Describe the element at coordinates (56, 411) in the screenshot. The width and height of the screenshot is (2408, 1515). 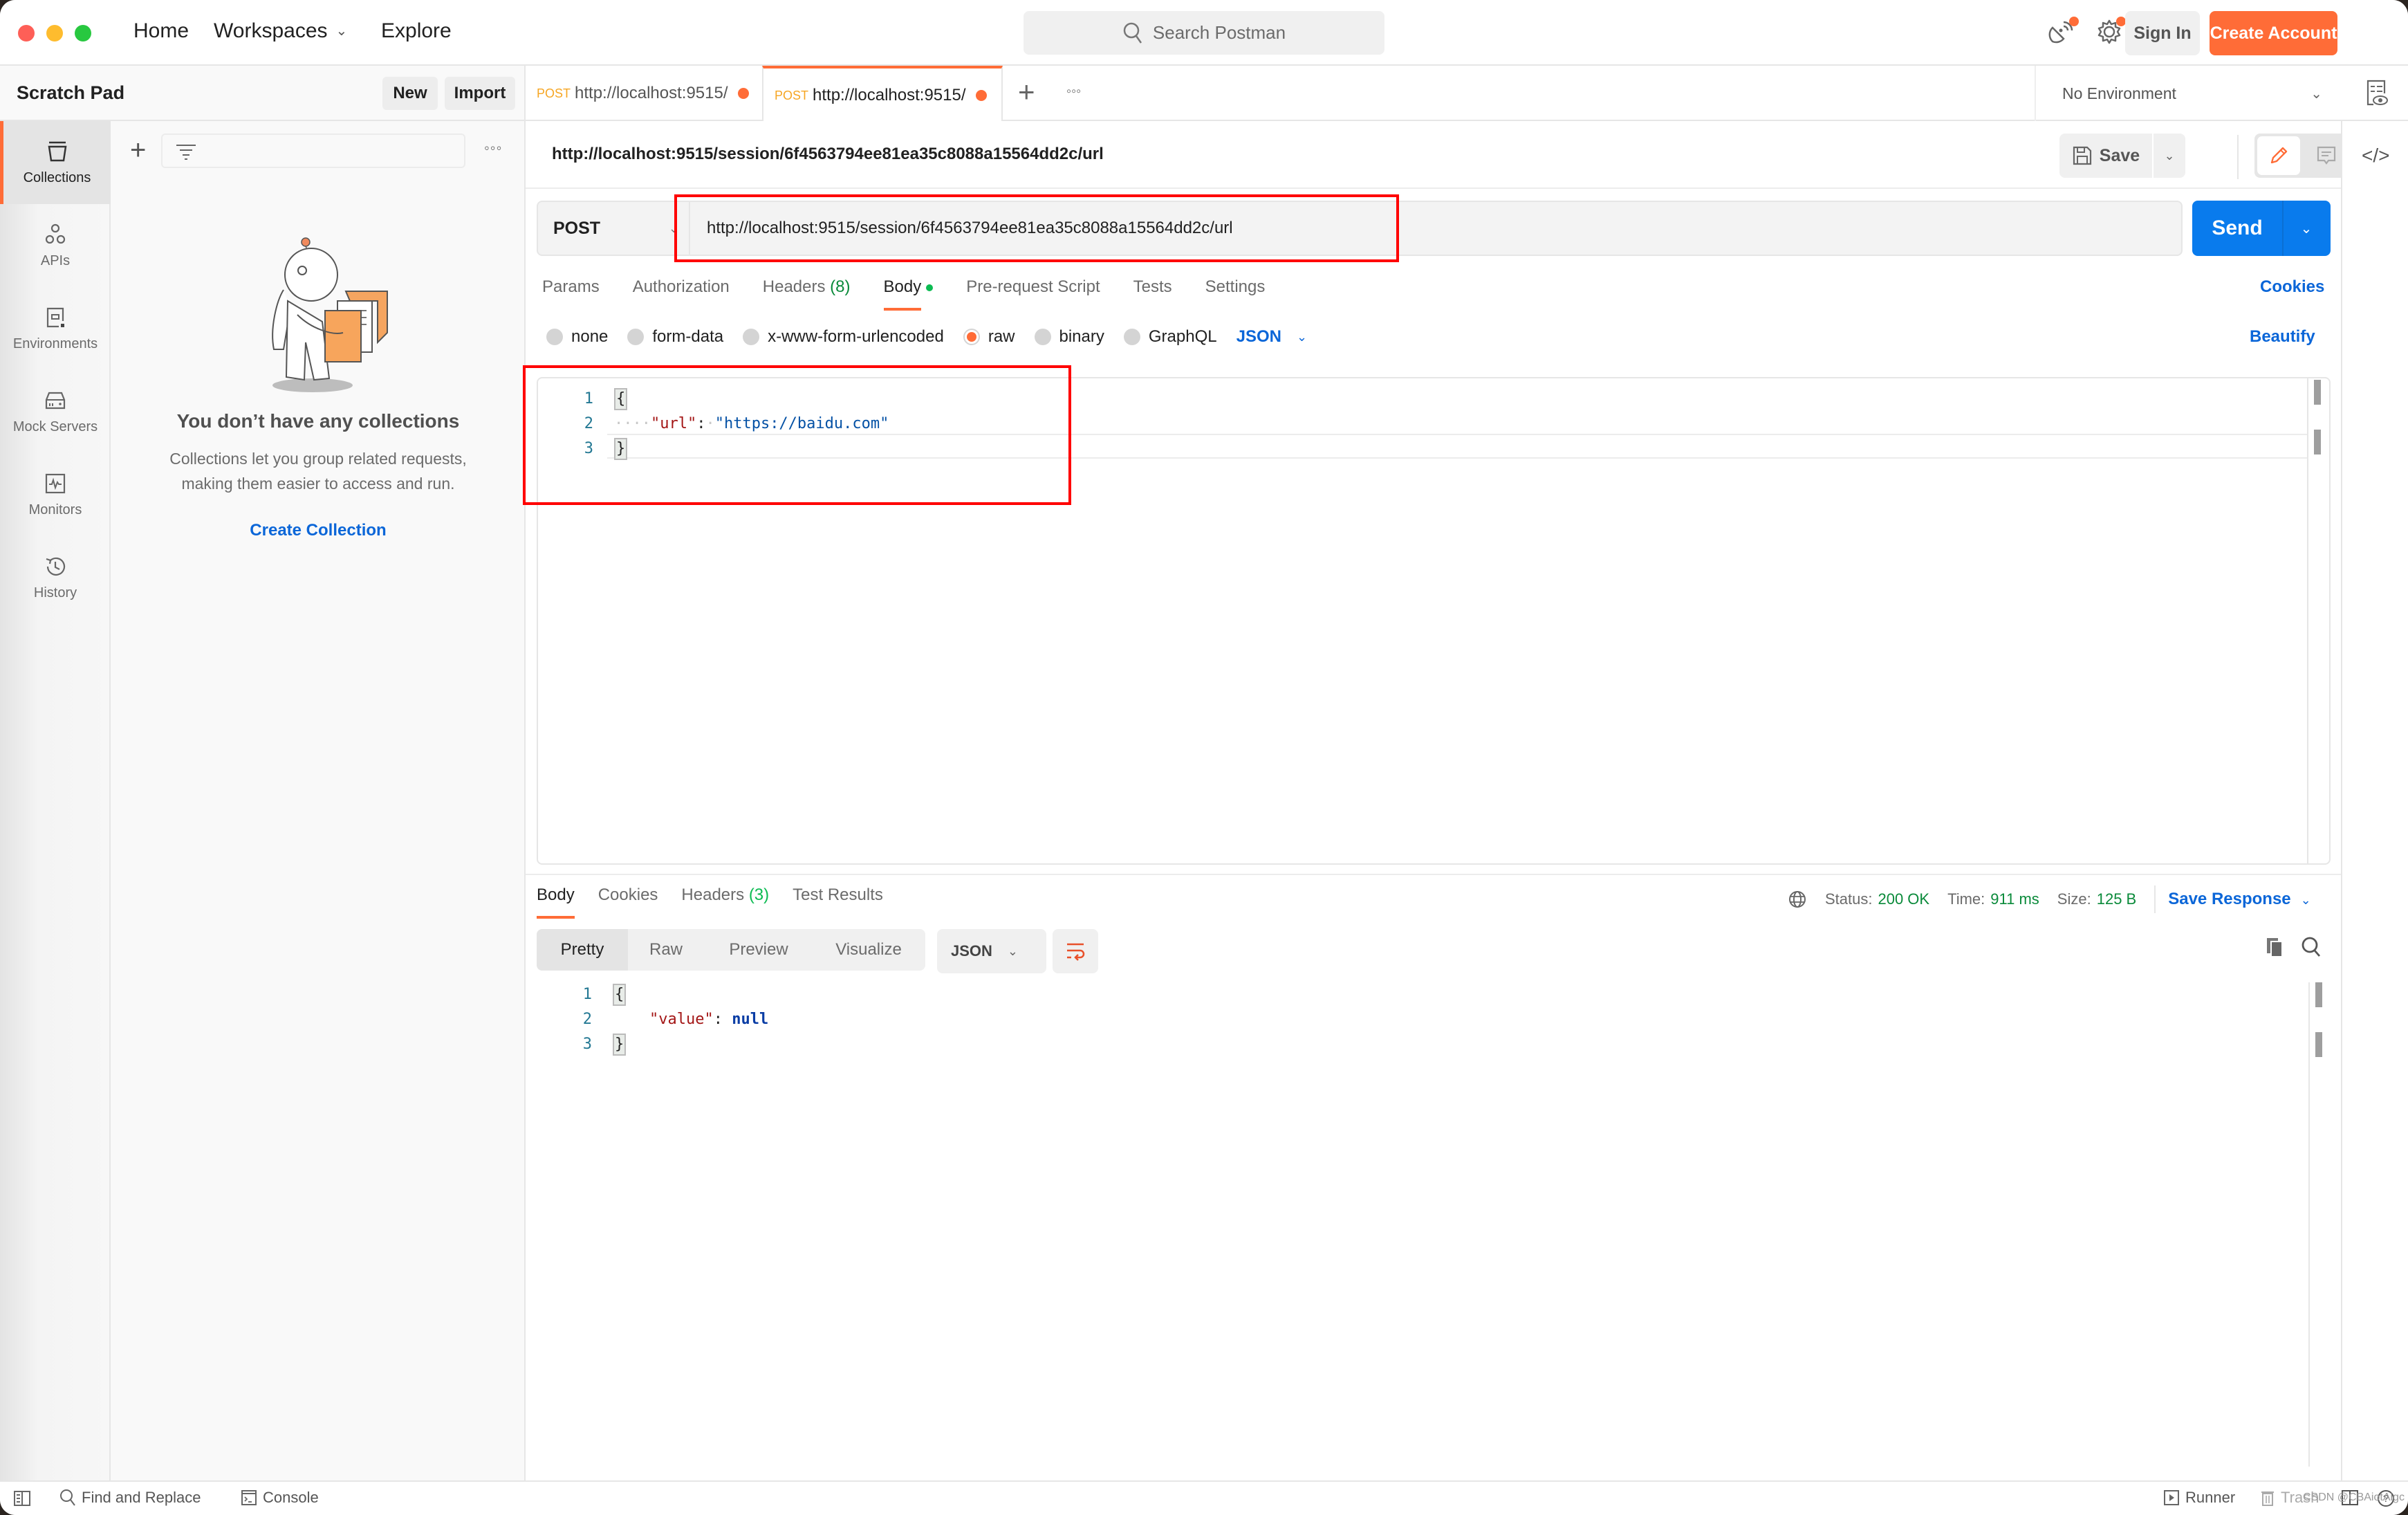
I see `sidebar-item-mock-servers: Mock Servers` at that location.